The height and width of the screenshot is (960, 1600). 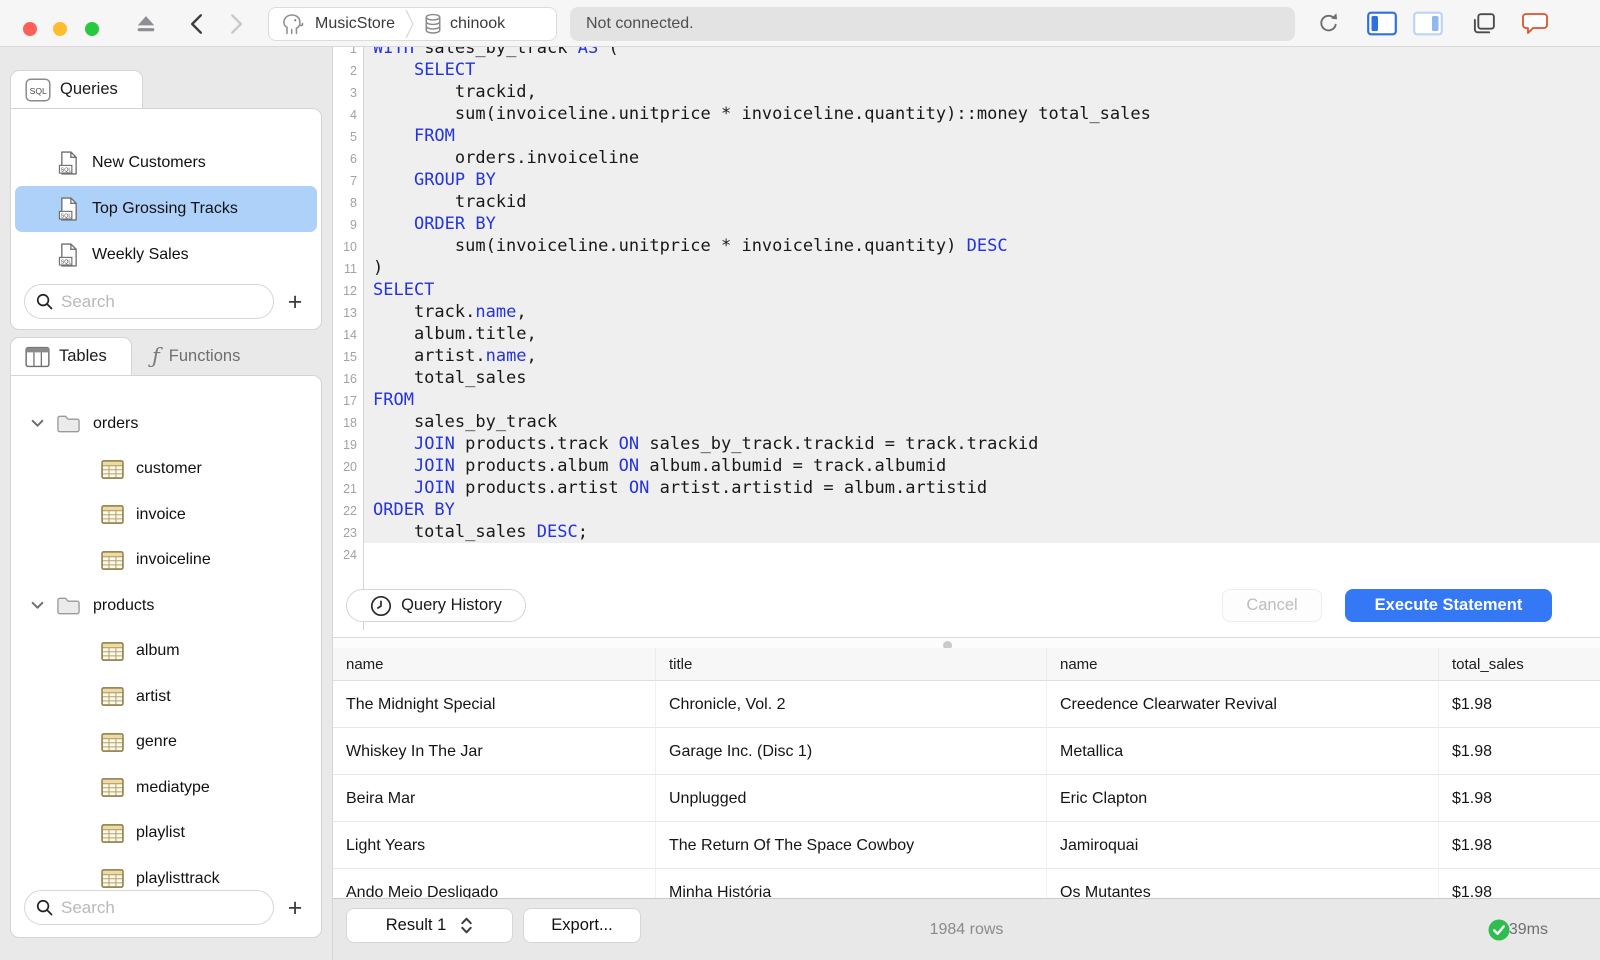 What do you see at coordinates (982, 554) in the screenshot?
I see `code-text` at bounding box center [982, 554].